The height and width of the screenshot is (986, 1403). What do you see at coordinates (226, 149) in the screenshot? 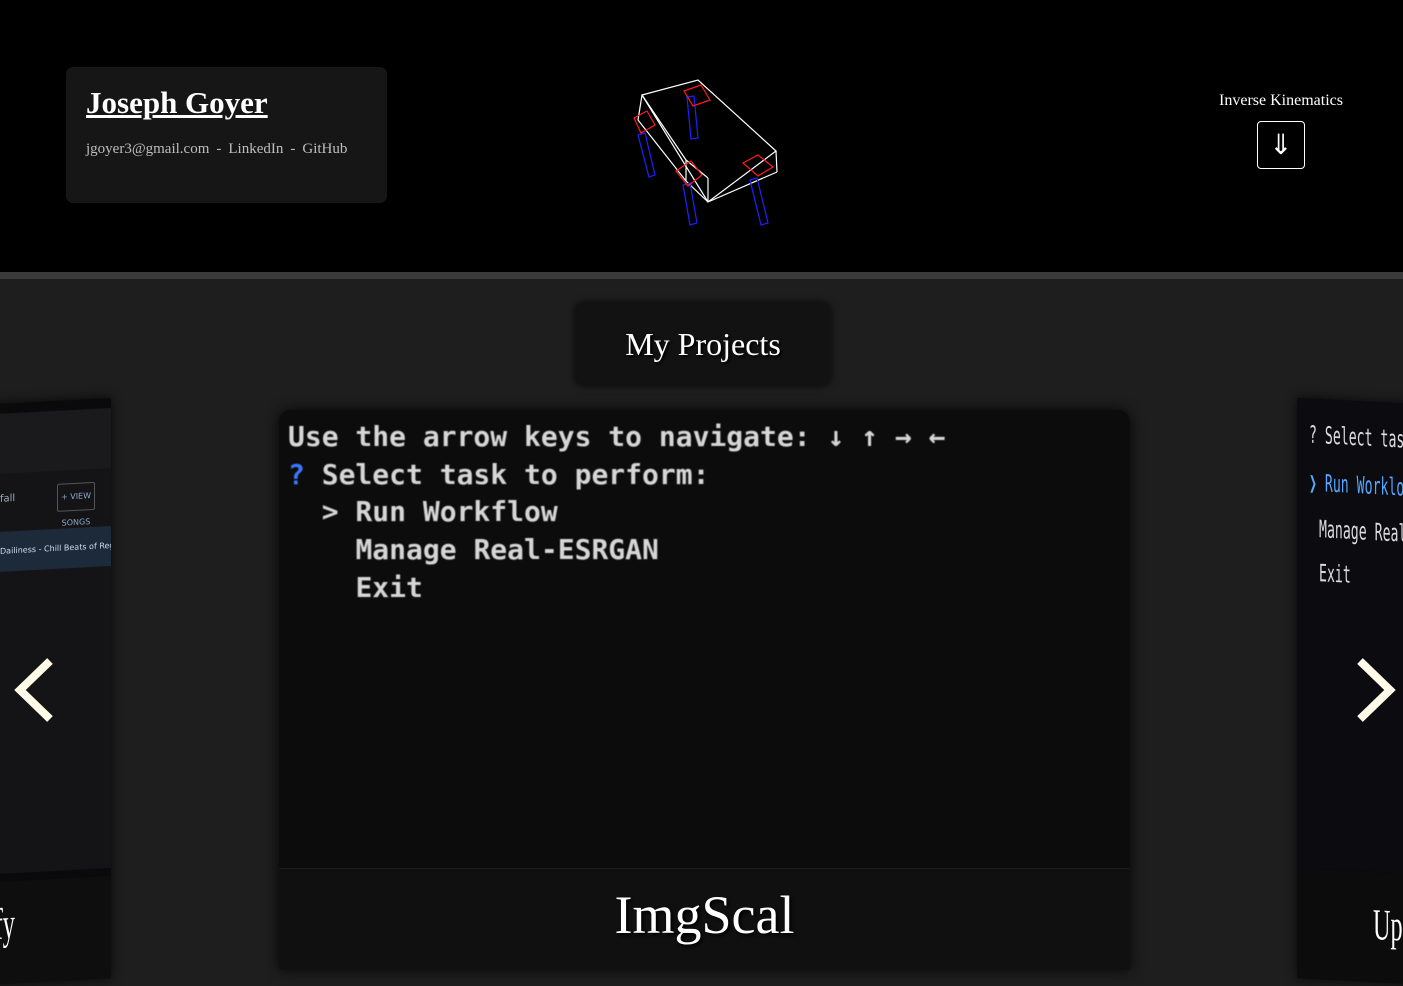
I see `contact-links: jgoyer3@gmail.com - LinkedIn - GitHub` at bounding box center [226, 149].